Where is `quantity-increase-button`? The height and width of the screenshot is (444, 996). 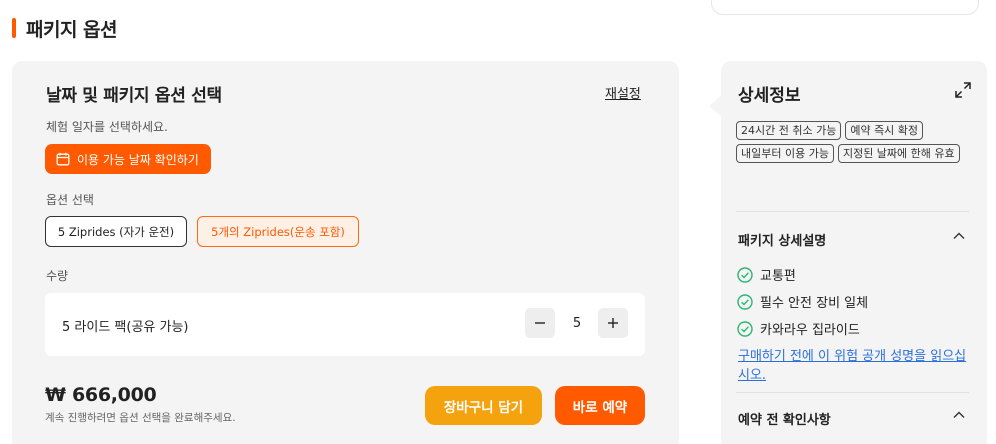 quantity-increase-button is located at coordinates (613, 323).